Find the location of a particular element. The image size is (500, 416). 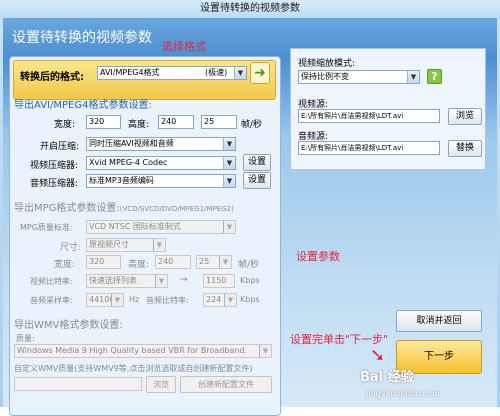

mpg-width-input: 320 is located at coordinates (103, 262).